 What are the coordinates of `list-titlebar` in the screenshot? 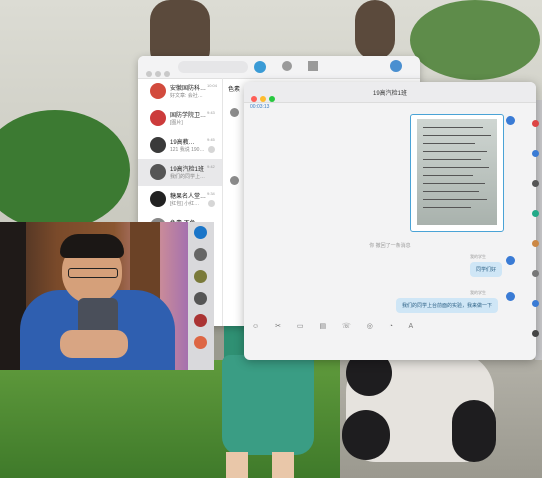 It's located at (279, 67).